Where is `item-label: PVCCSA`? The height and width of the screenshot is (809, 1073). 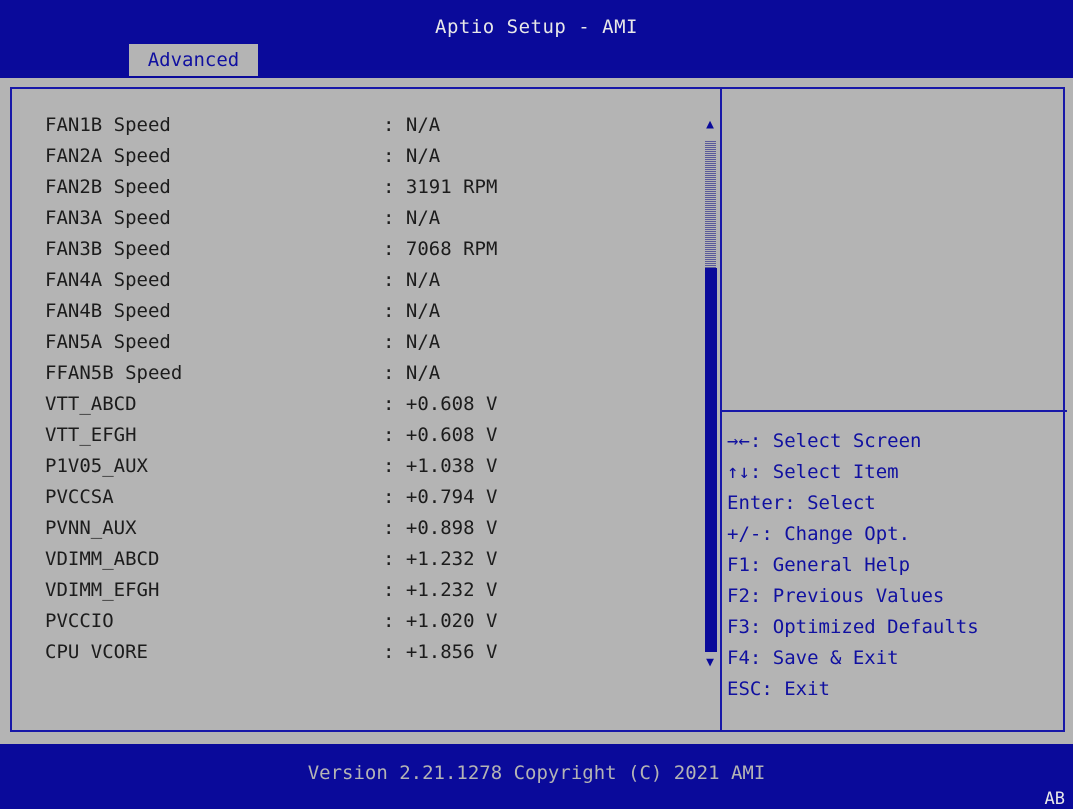 item-label: PVCCSA is located at coordinates (79, 497).